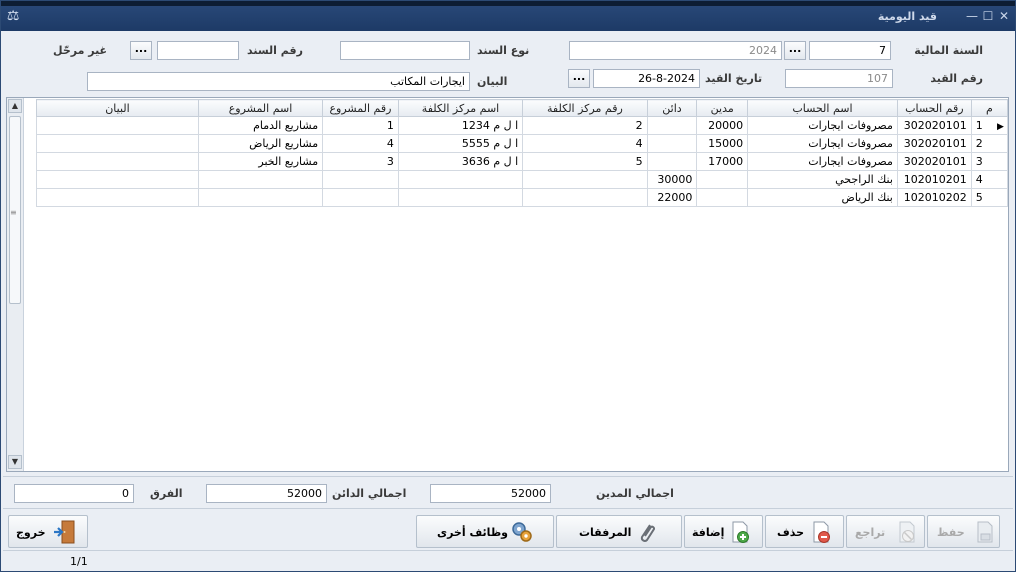 This screenshot has width=1016, height=572. I want to click on col-account-number-cell: 102010201, so click(934, 179).